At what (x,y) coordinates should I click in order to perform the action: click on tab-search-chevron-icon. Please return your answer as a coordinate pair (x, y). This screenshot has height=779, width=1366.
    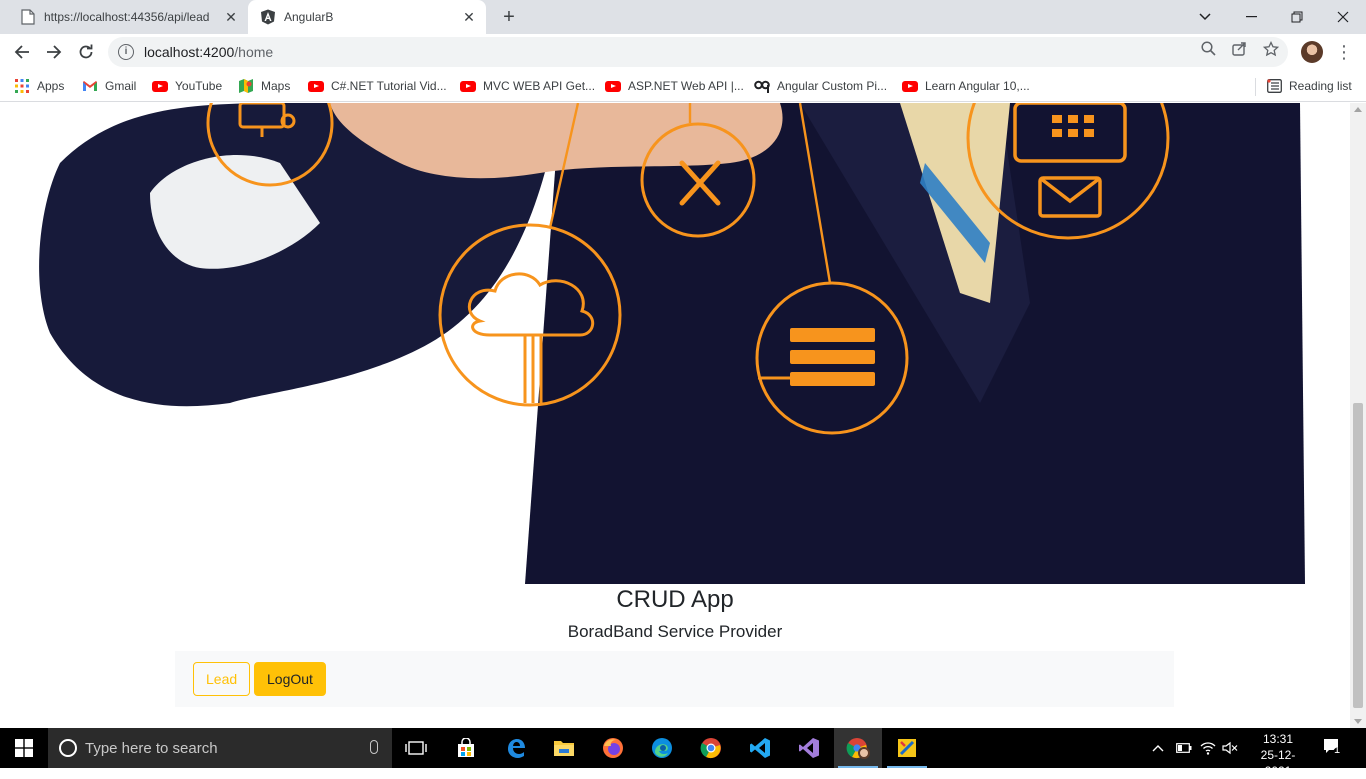
    Looking at the image, I should click on (1205, 17).